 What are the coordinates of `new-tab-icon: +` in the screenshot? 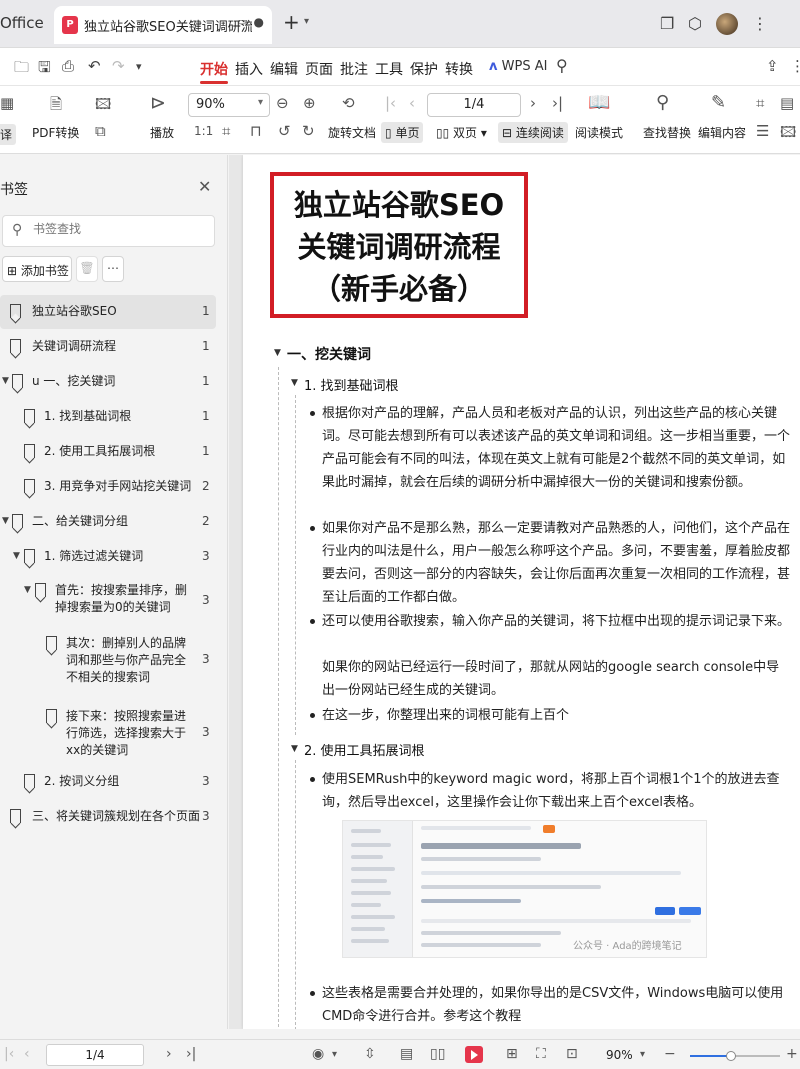 It's located at (291, 22).